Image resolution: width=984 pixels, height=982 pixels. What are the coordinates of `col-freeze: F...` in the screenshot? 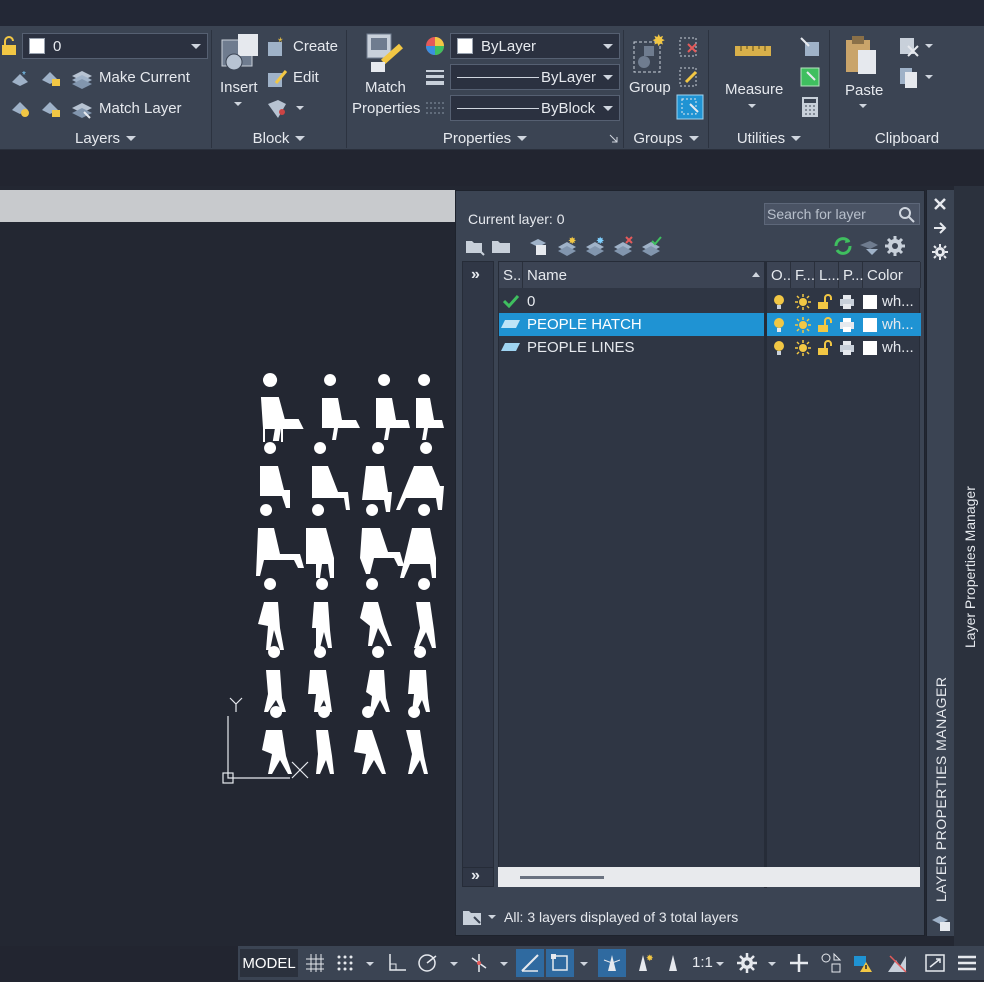 It's located at (803, 275).